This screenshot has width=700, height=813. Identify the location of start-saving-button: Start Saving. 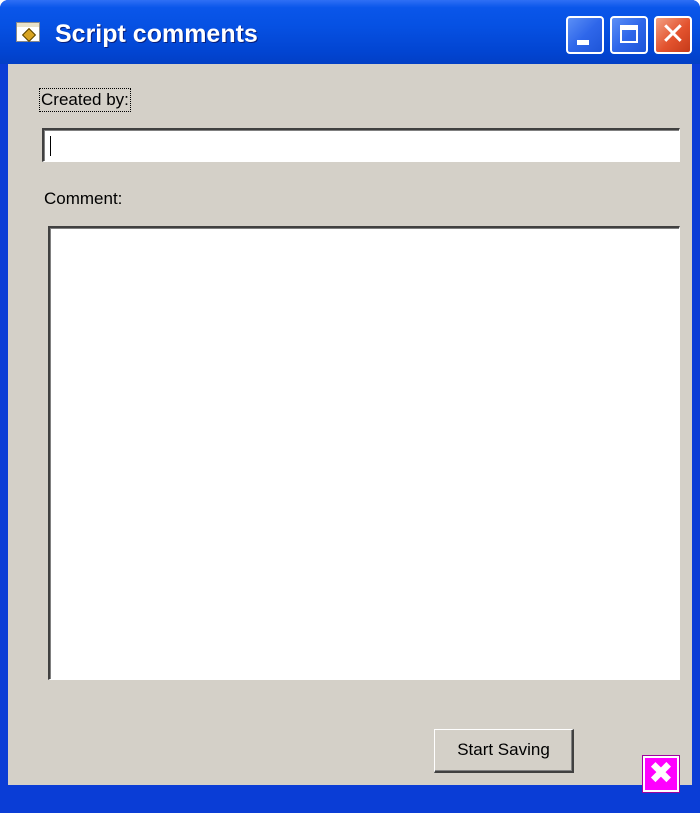
(504, 751).